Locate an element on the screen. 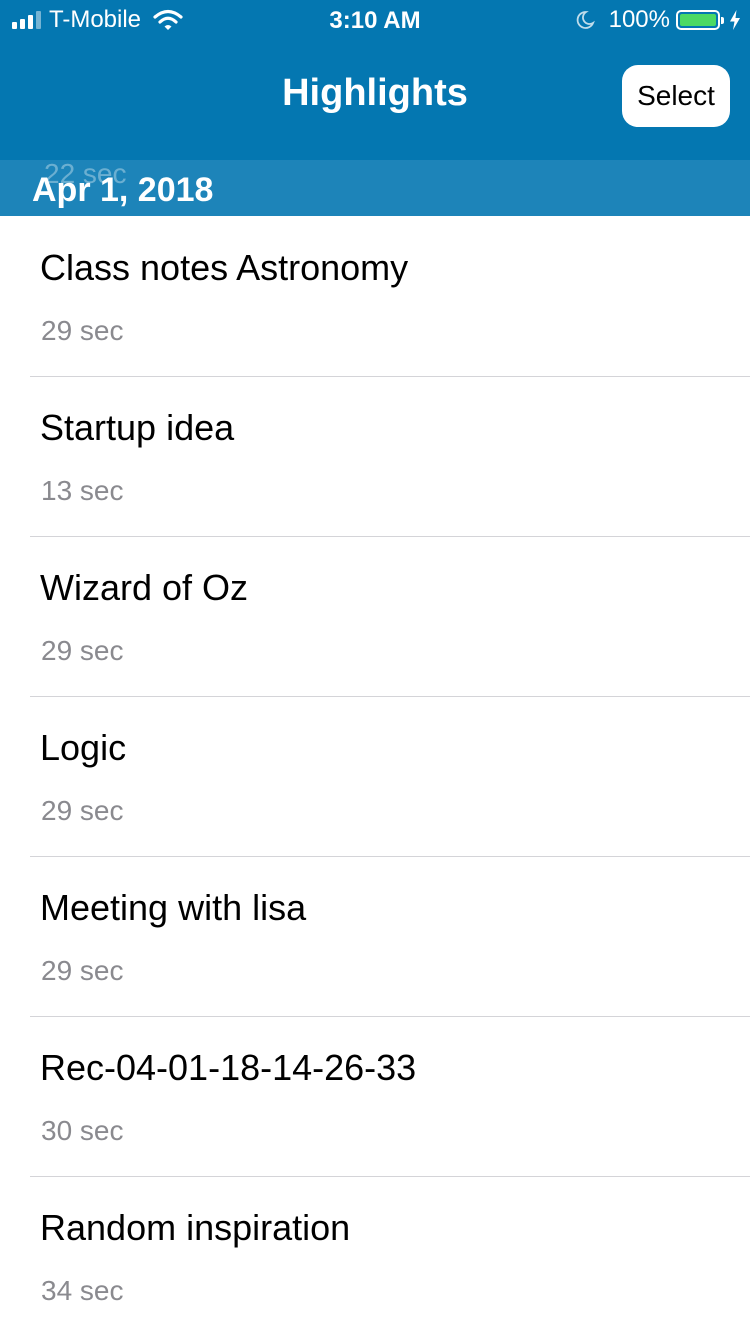 This screenshot has height=1337, width=750. item-title: Rec-04-01-18-14-26-33 is located at coordinates (228, 1067).